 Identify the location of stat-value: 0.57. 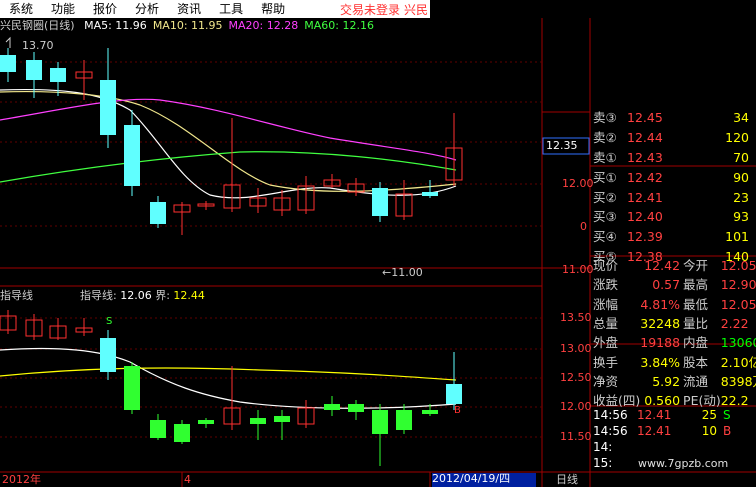
(666, 285).